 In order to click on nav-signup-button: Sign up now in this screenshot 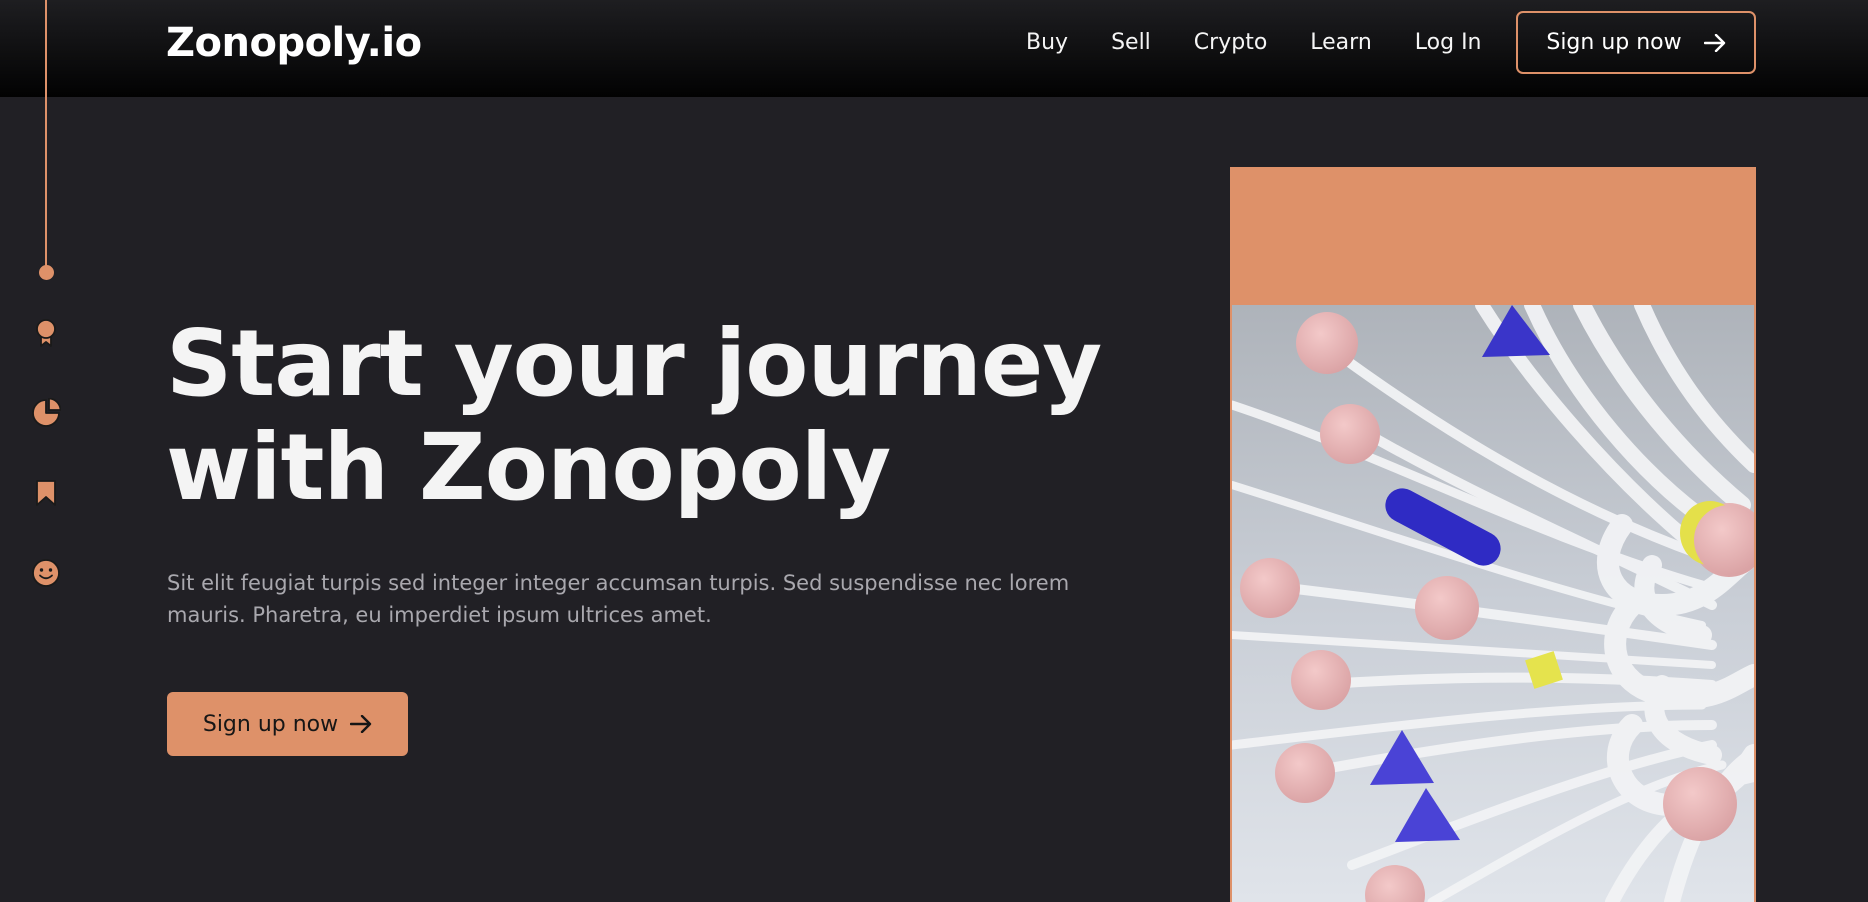, I will do `click(1636, 42)`.